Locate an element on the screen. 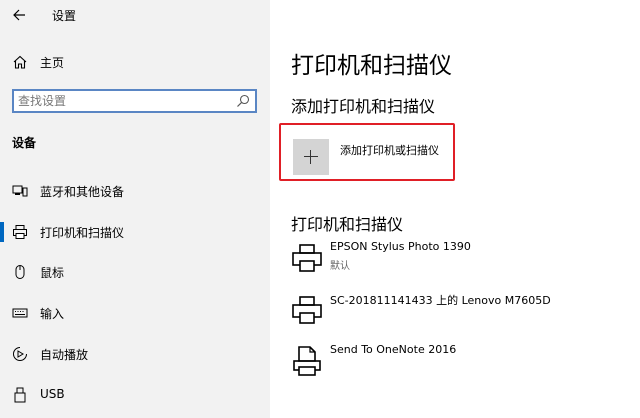  sidebar-item-mouse: 鼠标 is located at coordinates (135, 272).